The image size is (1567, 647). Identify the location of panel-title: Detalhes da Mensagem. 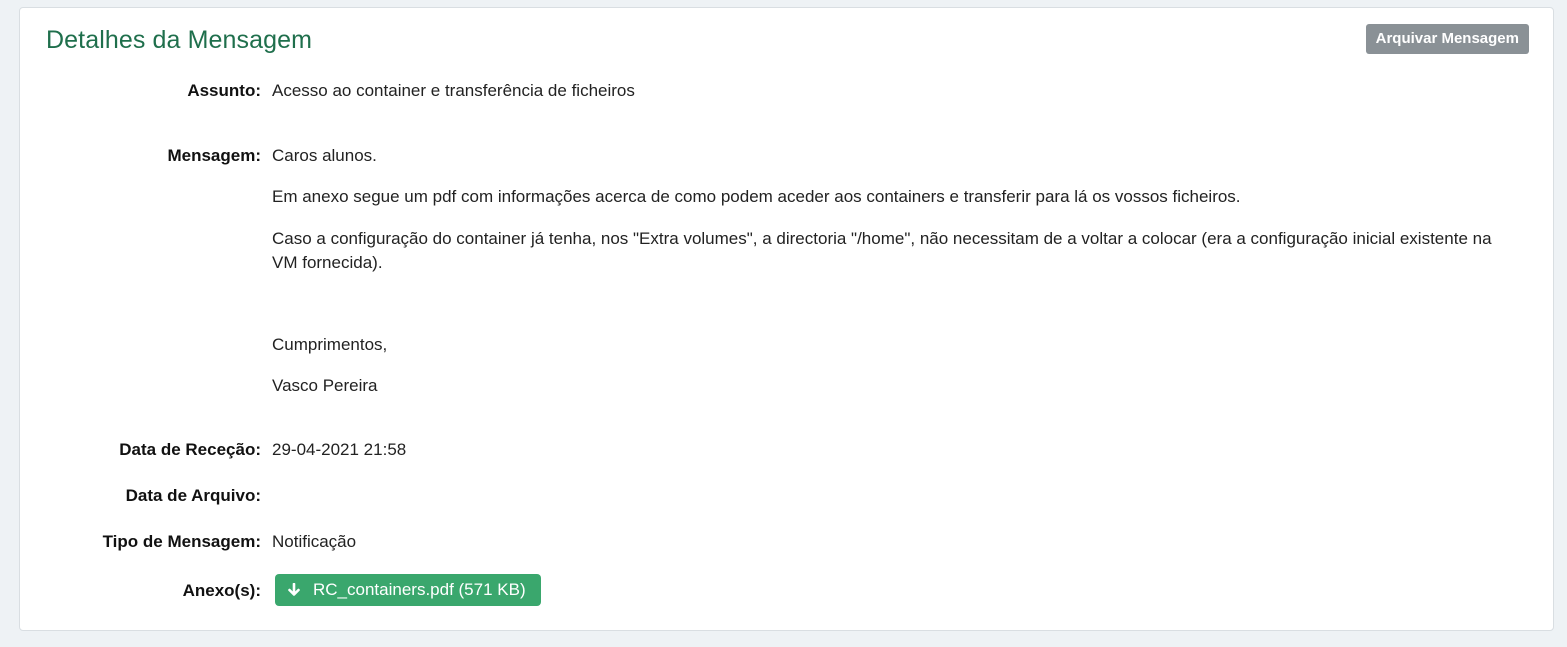
(179, 40).